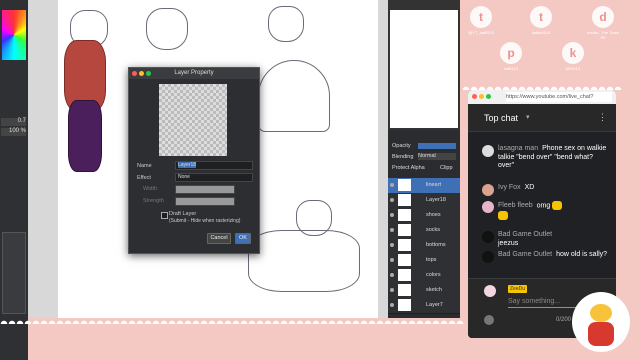 The image size is (640, 360). Describe the element at coordinates (433, 230) in the screenshot. I see `layer-name: socks` at that location.